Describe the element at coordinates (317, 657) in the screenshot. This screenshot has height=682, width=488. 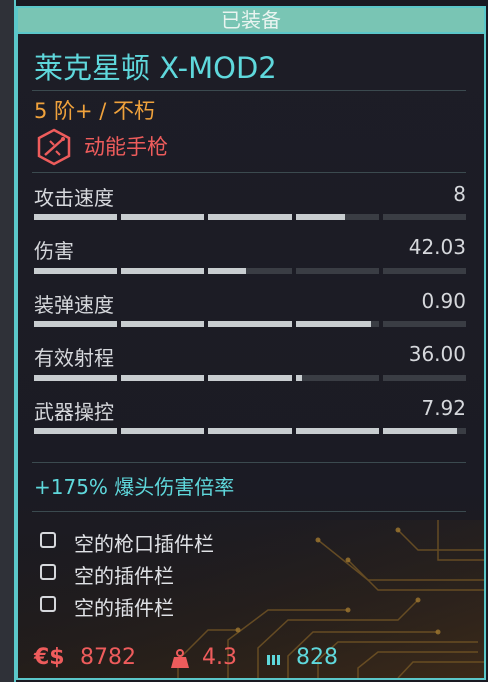
I see `ammo-value: 828` at that location.